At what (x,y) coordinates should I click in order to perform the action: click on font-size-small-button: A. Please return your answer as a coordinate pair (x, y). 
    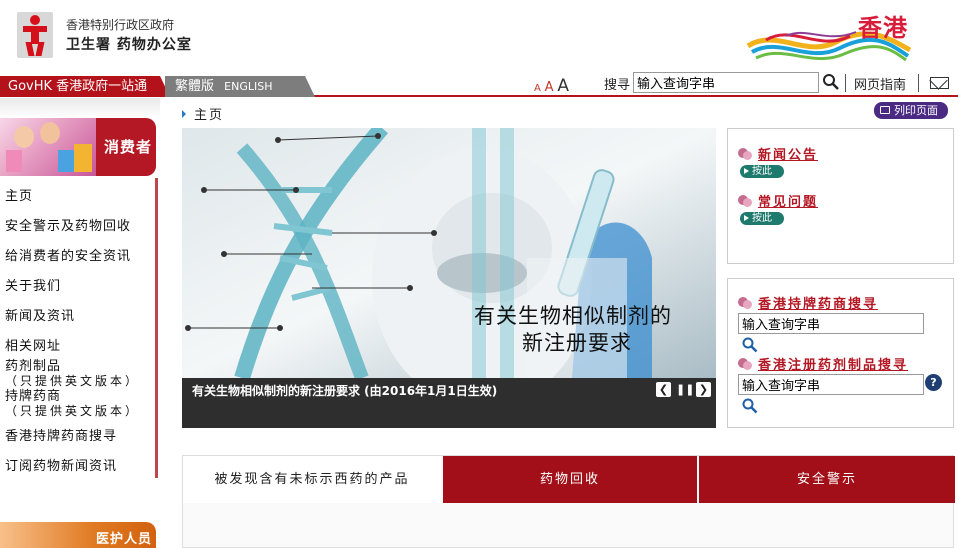
    Looking at the image, I should click on (537, 88).